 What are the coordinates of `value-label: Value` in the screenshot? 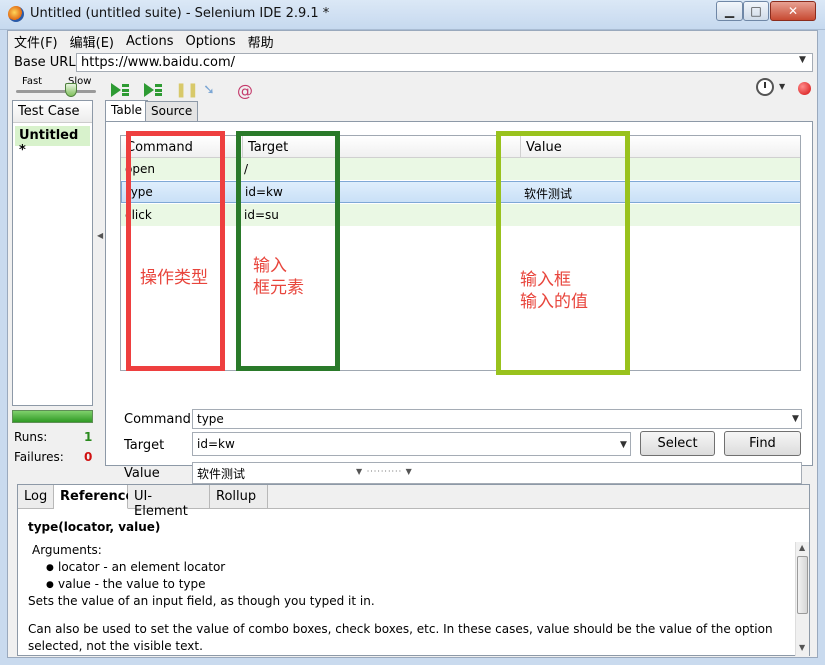 It's located at (142, 473).